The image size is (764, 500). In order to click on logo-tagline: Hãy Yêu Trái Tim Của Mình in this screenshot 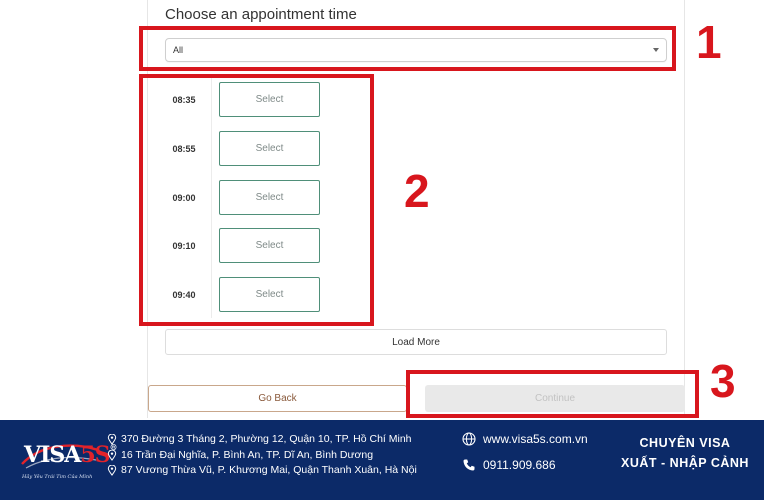, I will do `click(57, 477)`.